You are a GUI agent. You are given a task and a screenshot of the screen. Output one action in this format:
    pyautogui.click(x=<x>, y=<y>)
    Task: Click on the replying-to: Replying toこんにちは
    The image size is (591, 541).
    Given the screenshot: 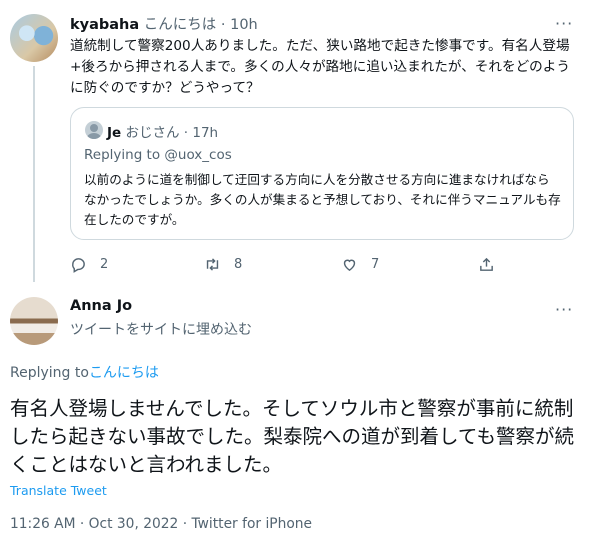 What is the action you would take?
    pyautogui.click(x=84, y=372)
    